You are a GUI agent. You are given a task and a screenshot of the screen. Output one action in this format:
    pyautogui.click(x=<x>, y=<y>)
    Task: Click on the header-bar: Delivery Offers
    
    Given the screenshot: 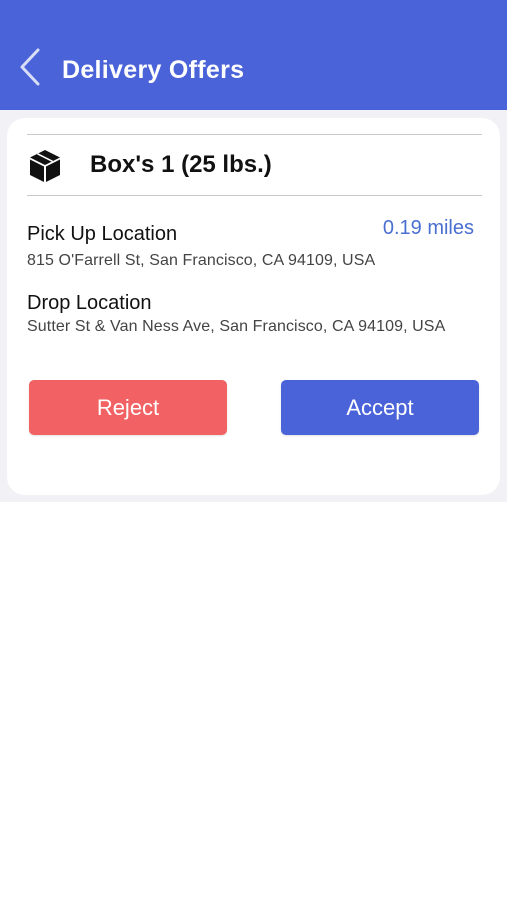 What is the action you would take?
    pyautogui.click(x=253, y=55)
    